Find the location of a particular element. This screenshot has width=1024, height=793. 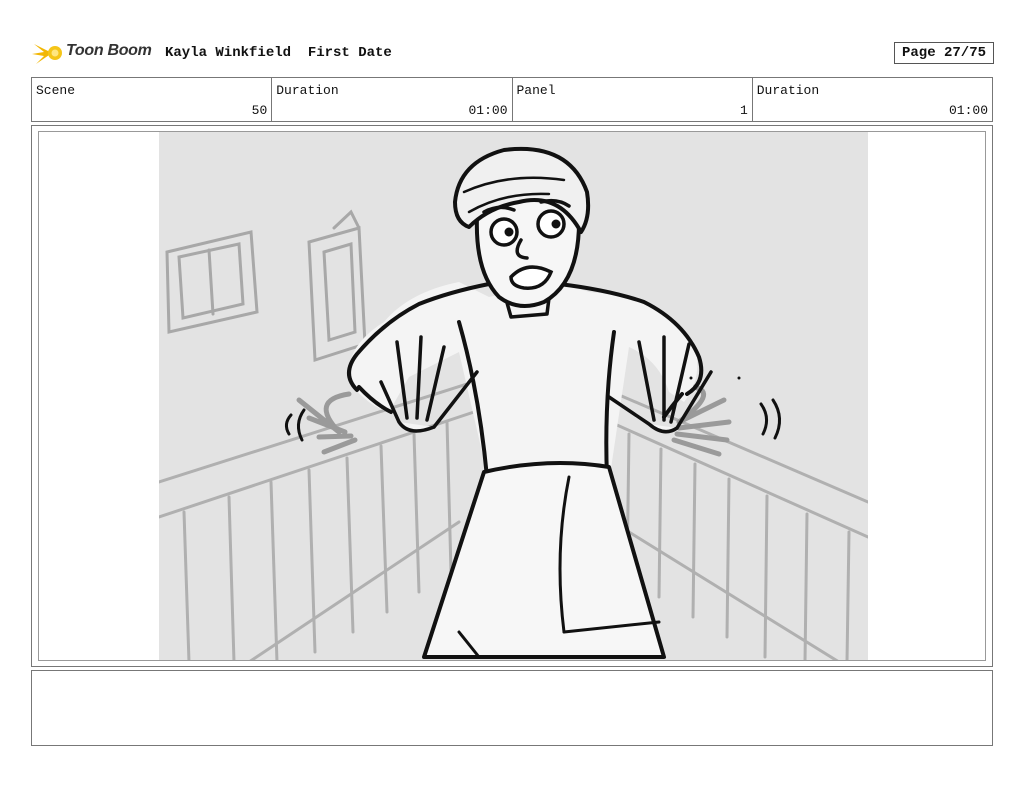

page-number: Page 27/75 is located at coordinates (944, 53).